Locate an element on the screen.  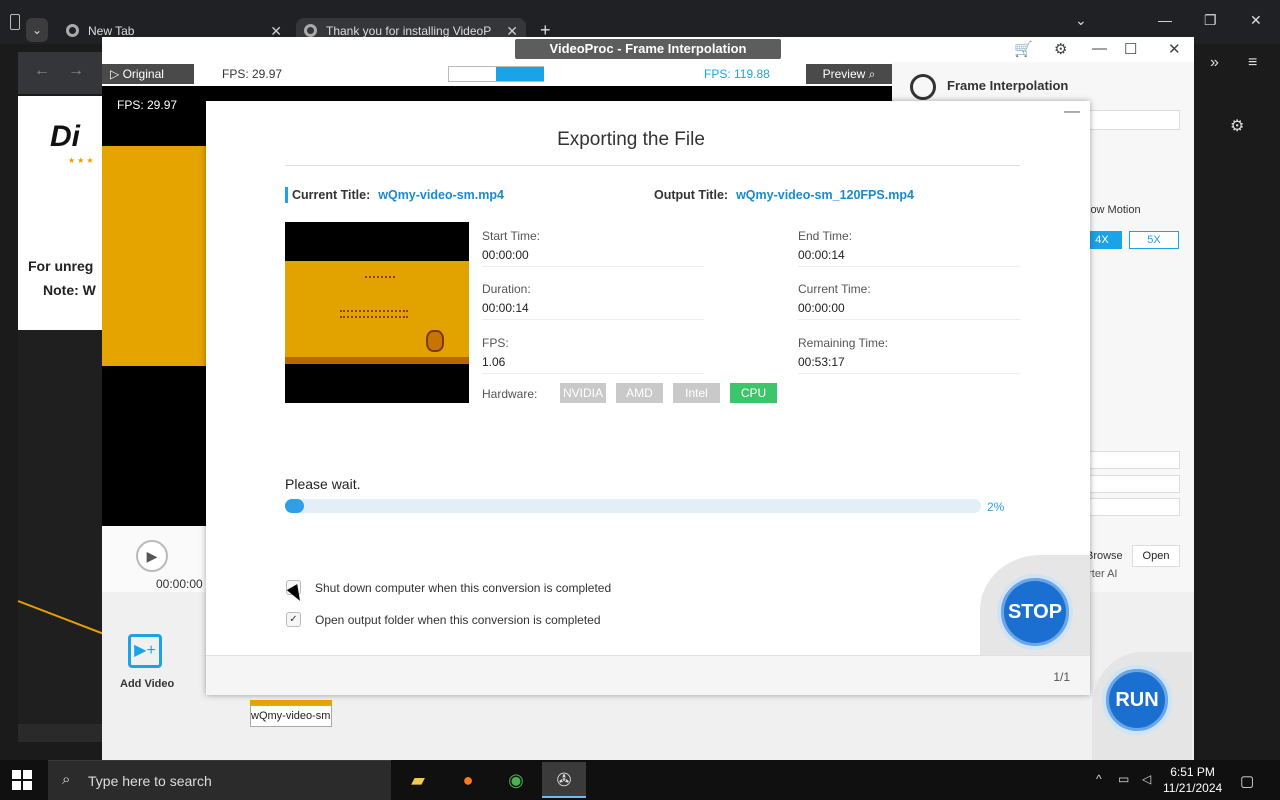
open-folder-checkbox: ✓ is located at coordinates (293, 619).